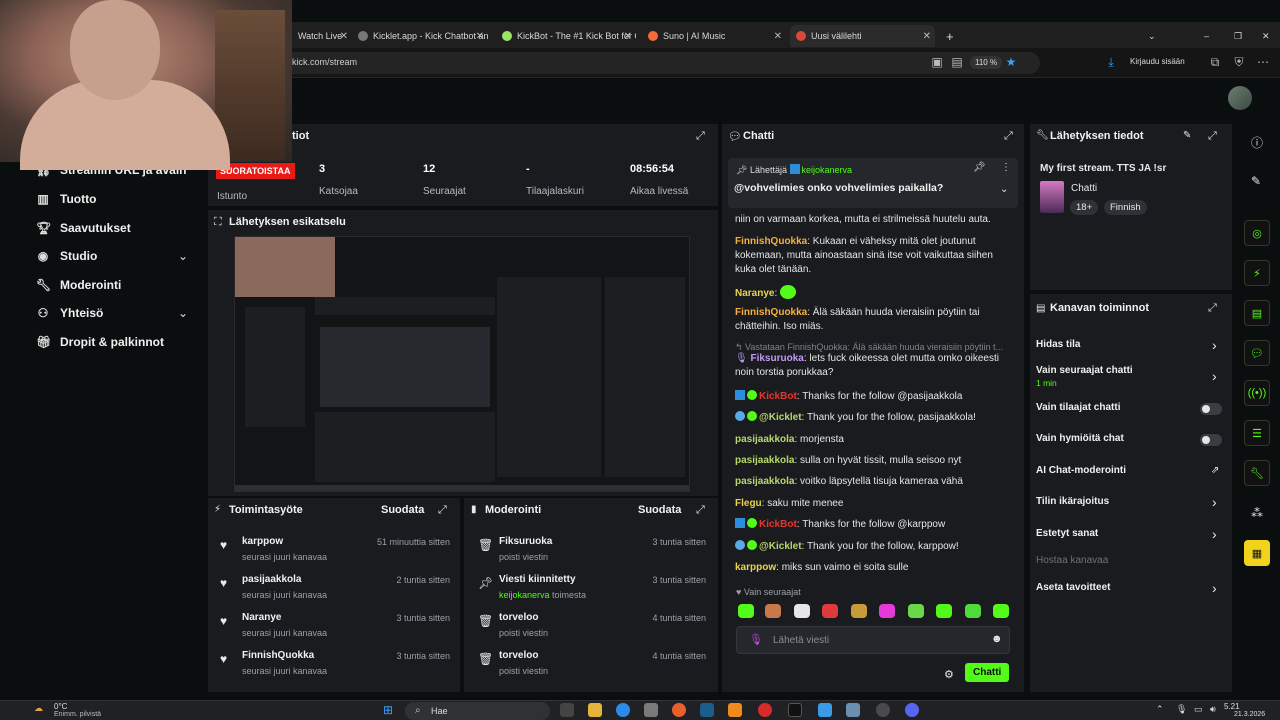 The width and height of the screenshot is (1280, 720). I want to click on taskbar-search: ⌕ Hae, so click(477, 711).